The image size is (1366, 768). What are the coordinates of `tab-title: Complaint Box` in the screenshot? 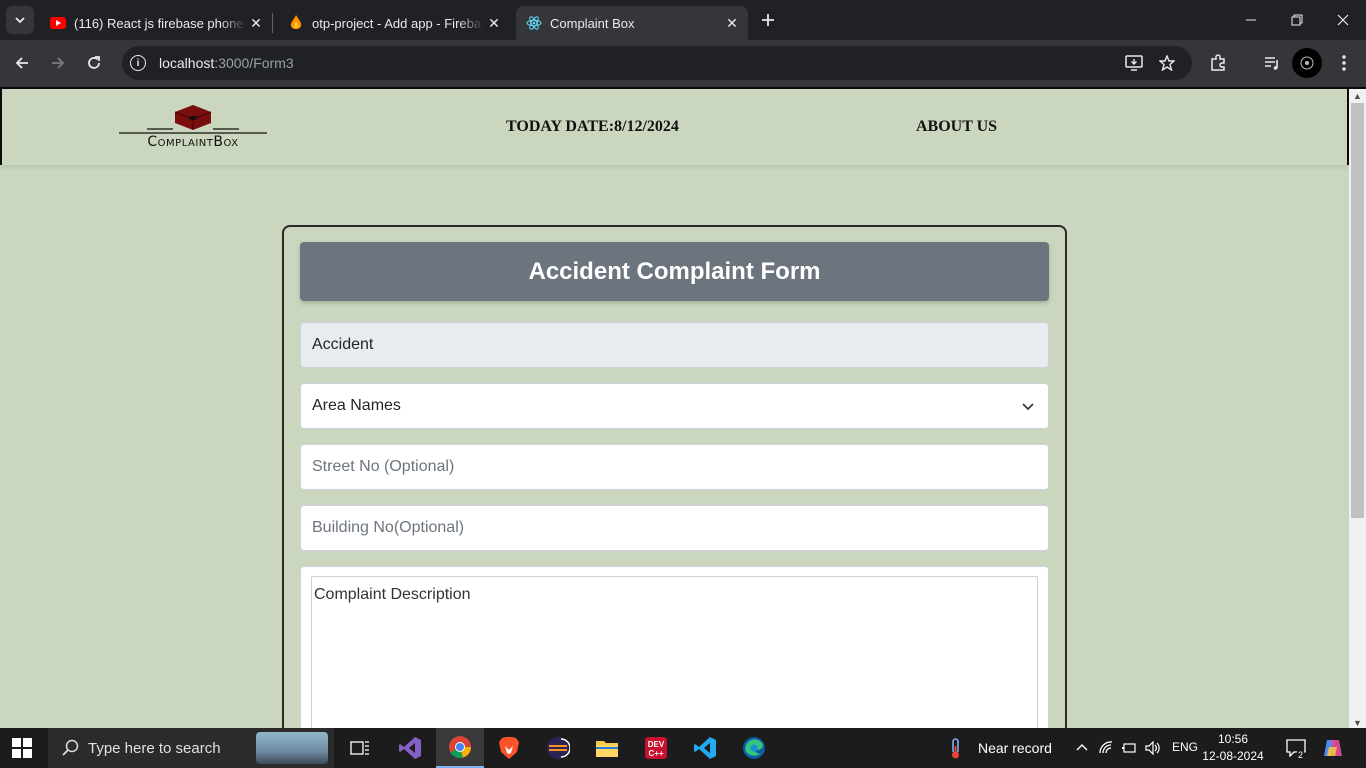 It's located at (592, 23).